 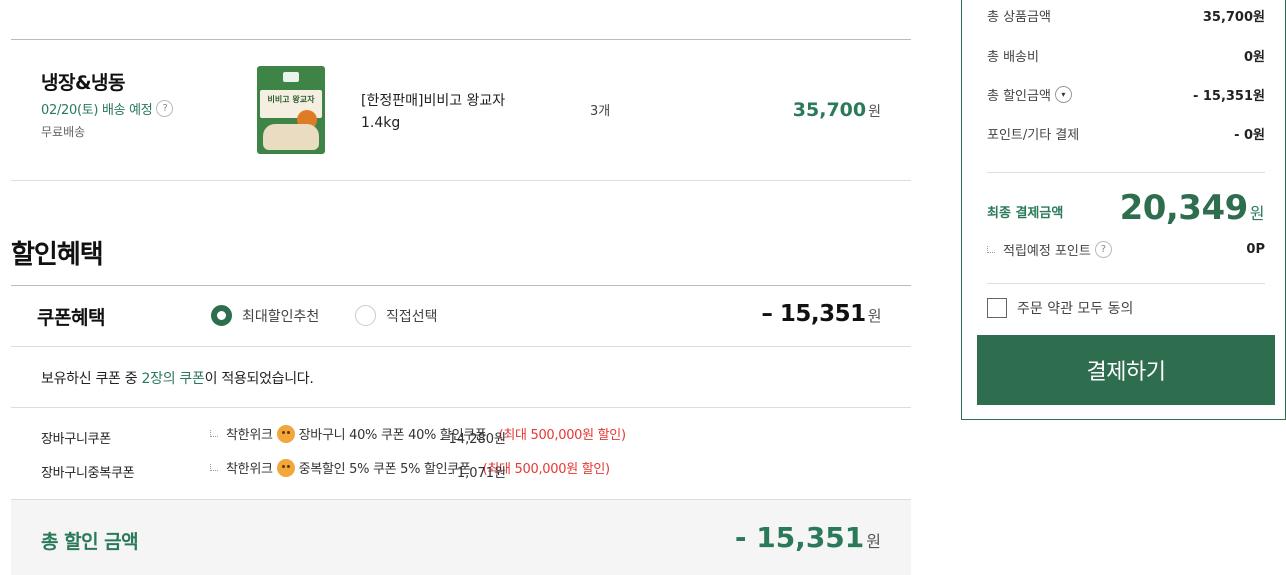 I want to click on radio-manual-select-label: 직접선택, so click(x=412, y=316).